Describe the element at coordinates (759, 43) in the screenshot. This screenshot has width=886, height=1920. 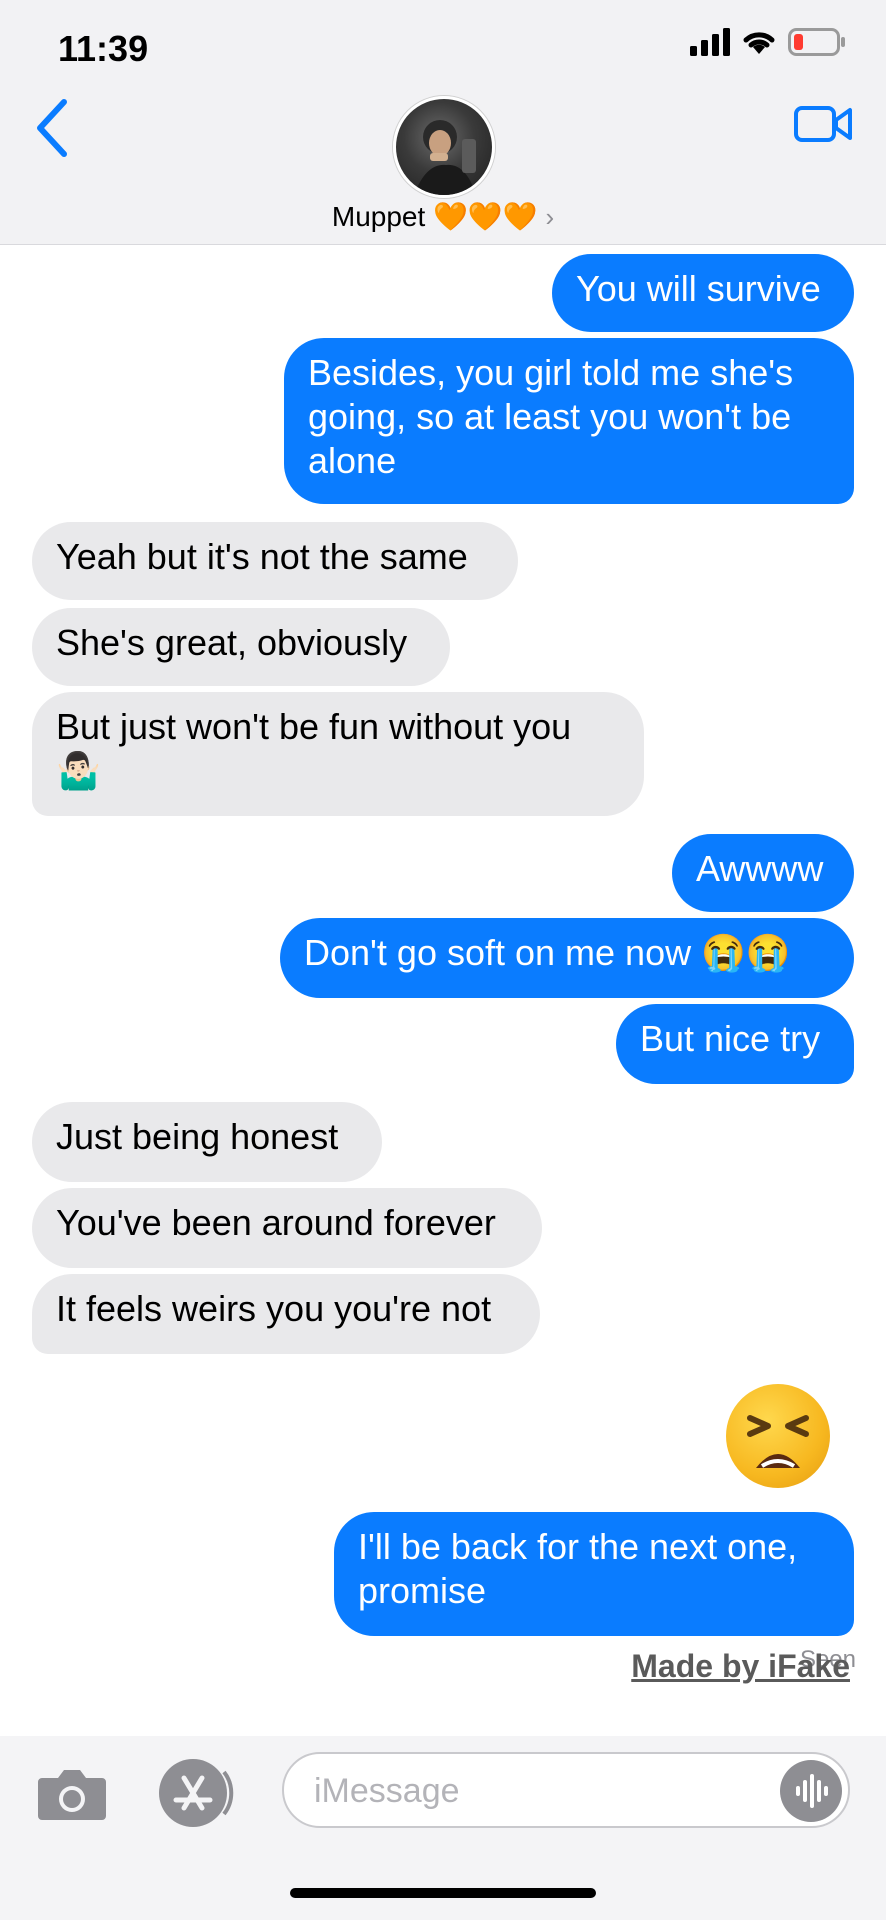
I see `wifi-icon` at that location.